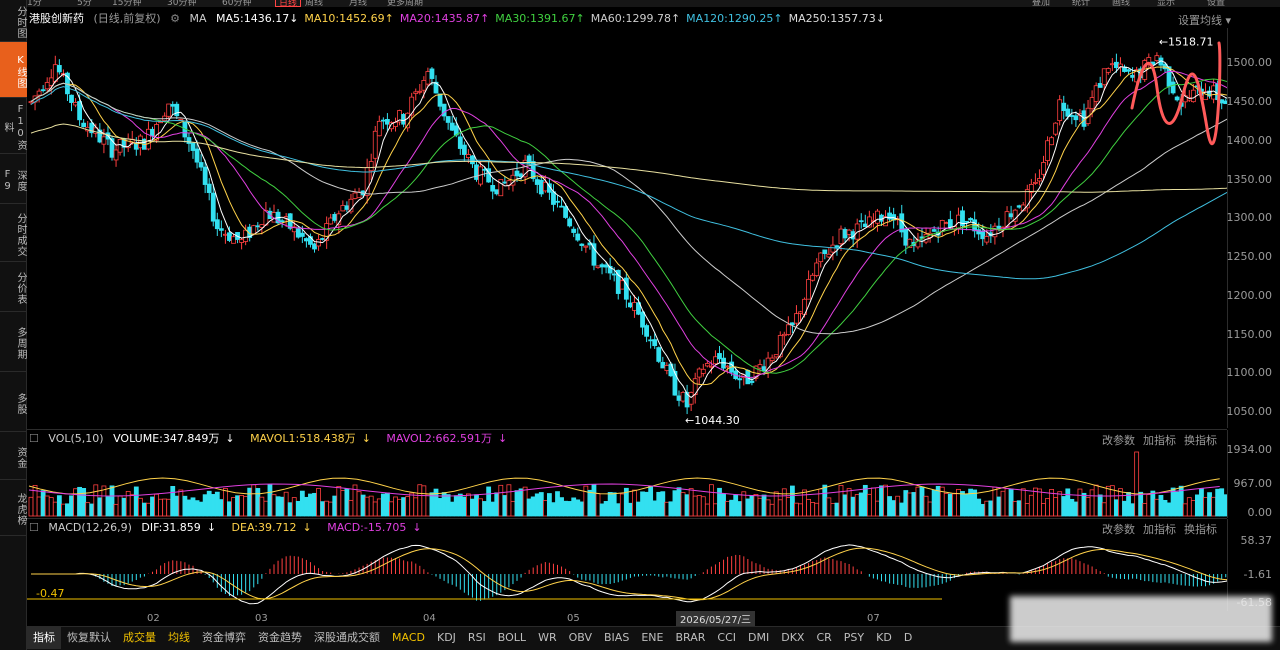 The width and height of the screenshot is (1280, 650). I want to click on indicator-tab-8: KDJ, so click(446, 638).